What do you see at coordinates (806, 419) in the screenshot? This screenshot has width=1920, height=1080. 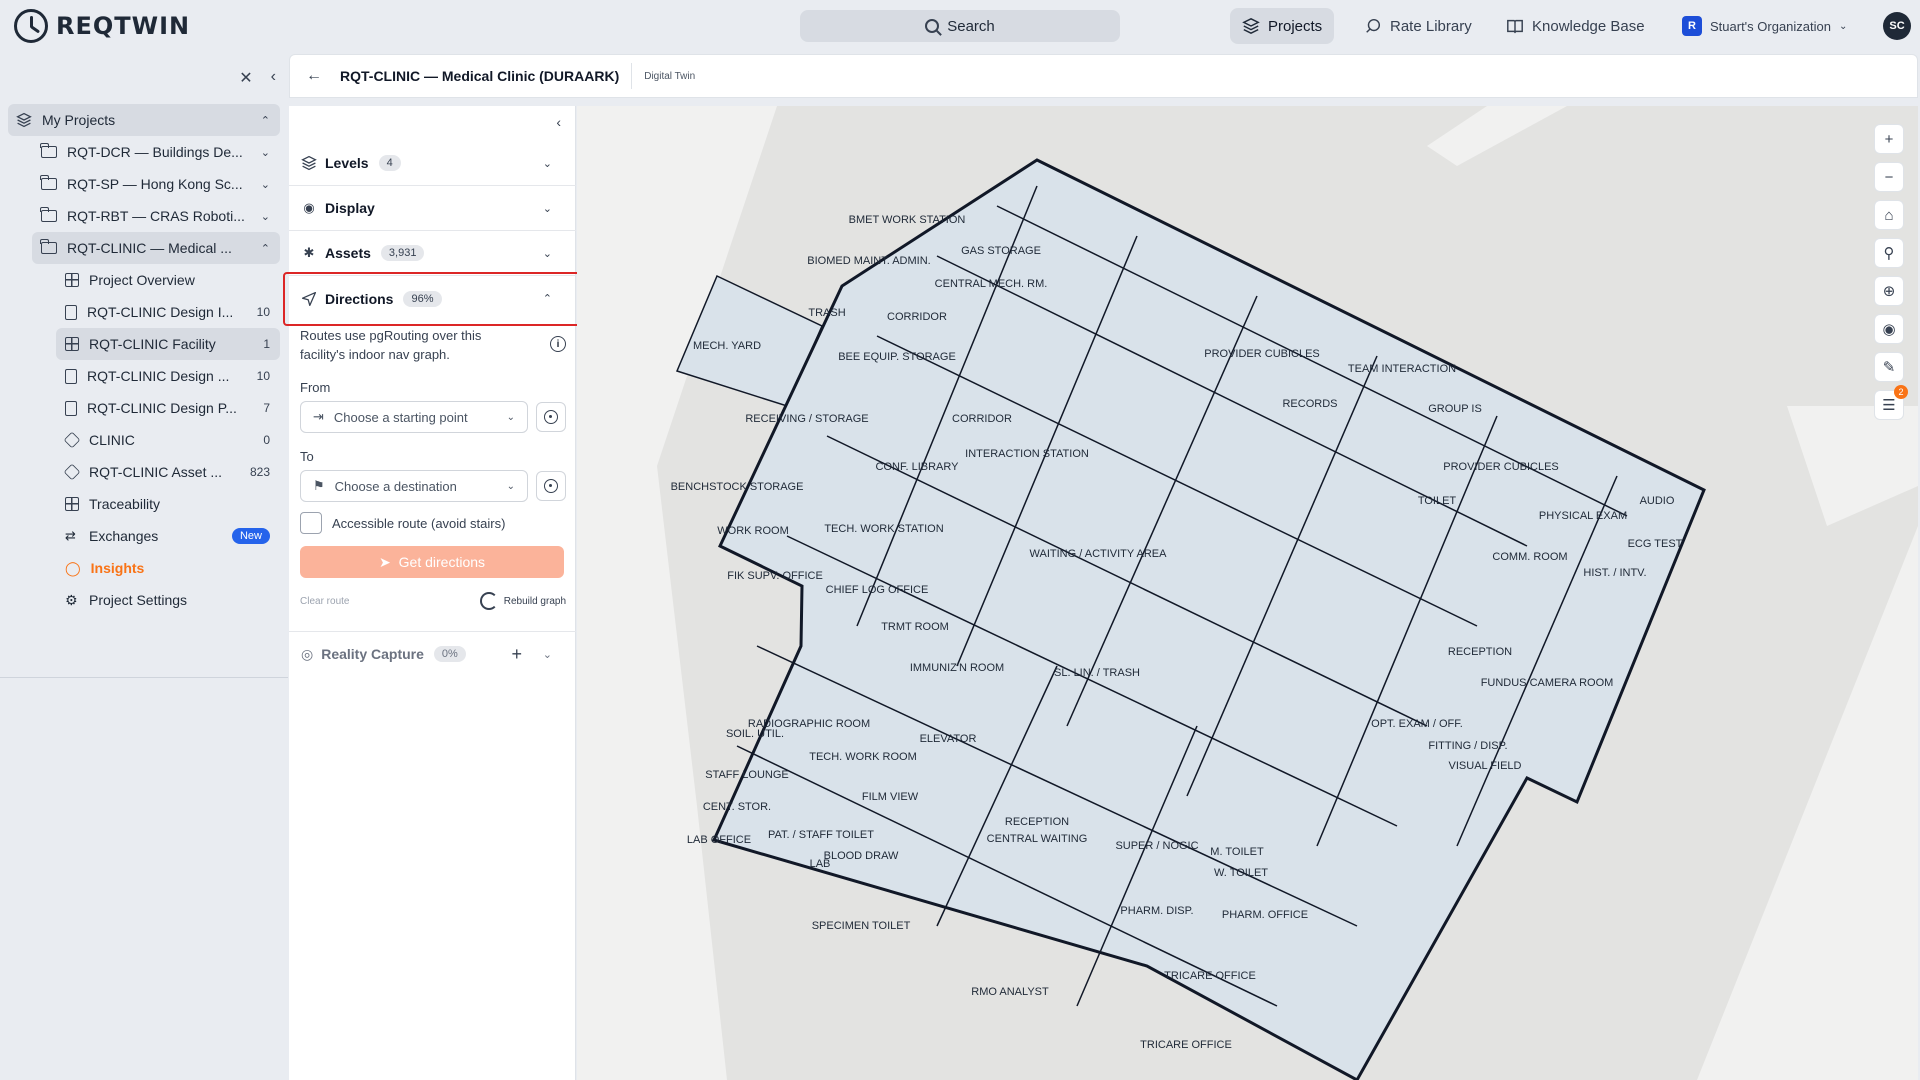 I see `room-label: RECEIVING / STORAGE` at bounding box center [806, 419].